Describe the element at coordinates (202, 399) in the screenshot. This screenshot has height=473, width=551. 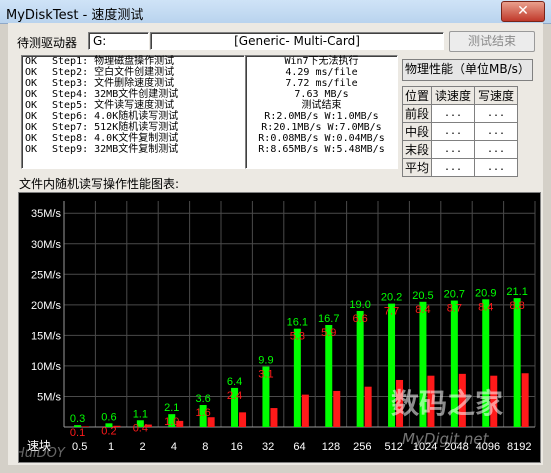
I see `data-label-read: 3.6` at that location.